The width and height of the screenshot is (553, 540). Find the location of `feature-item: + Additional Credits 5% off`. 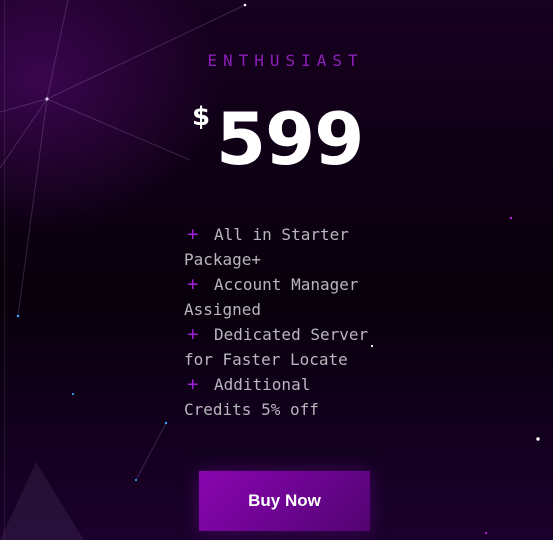

feature-item: + Additional Credits 5% off is located at coordinates (284, 397).